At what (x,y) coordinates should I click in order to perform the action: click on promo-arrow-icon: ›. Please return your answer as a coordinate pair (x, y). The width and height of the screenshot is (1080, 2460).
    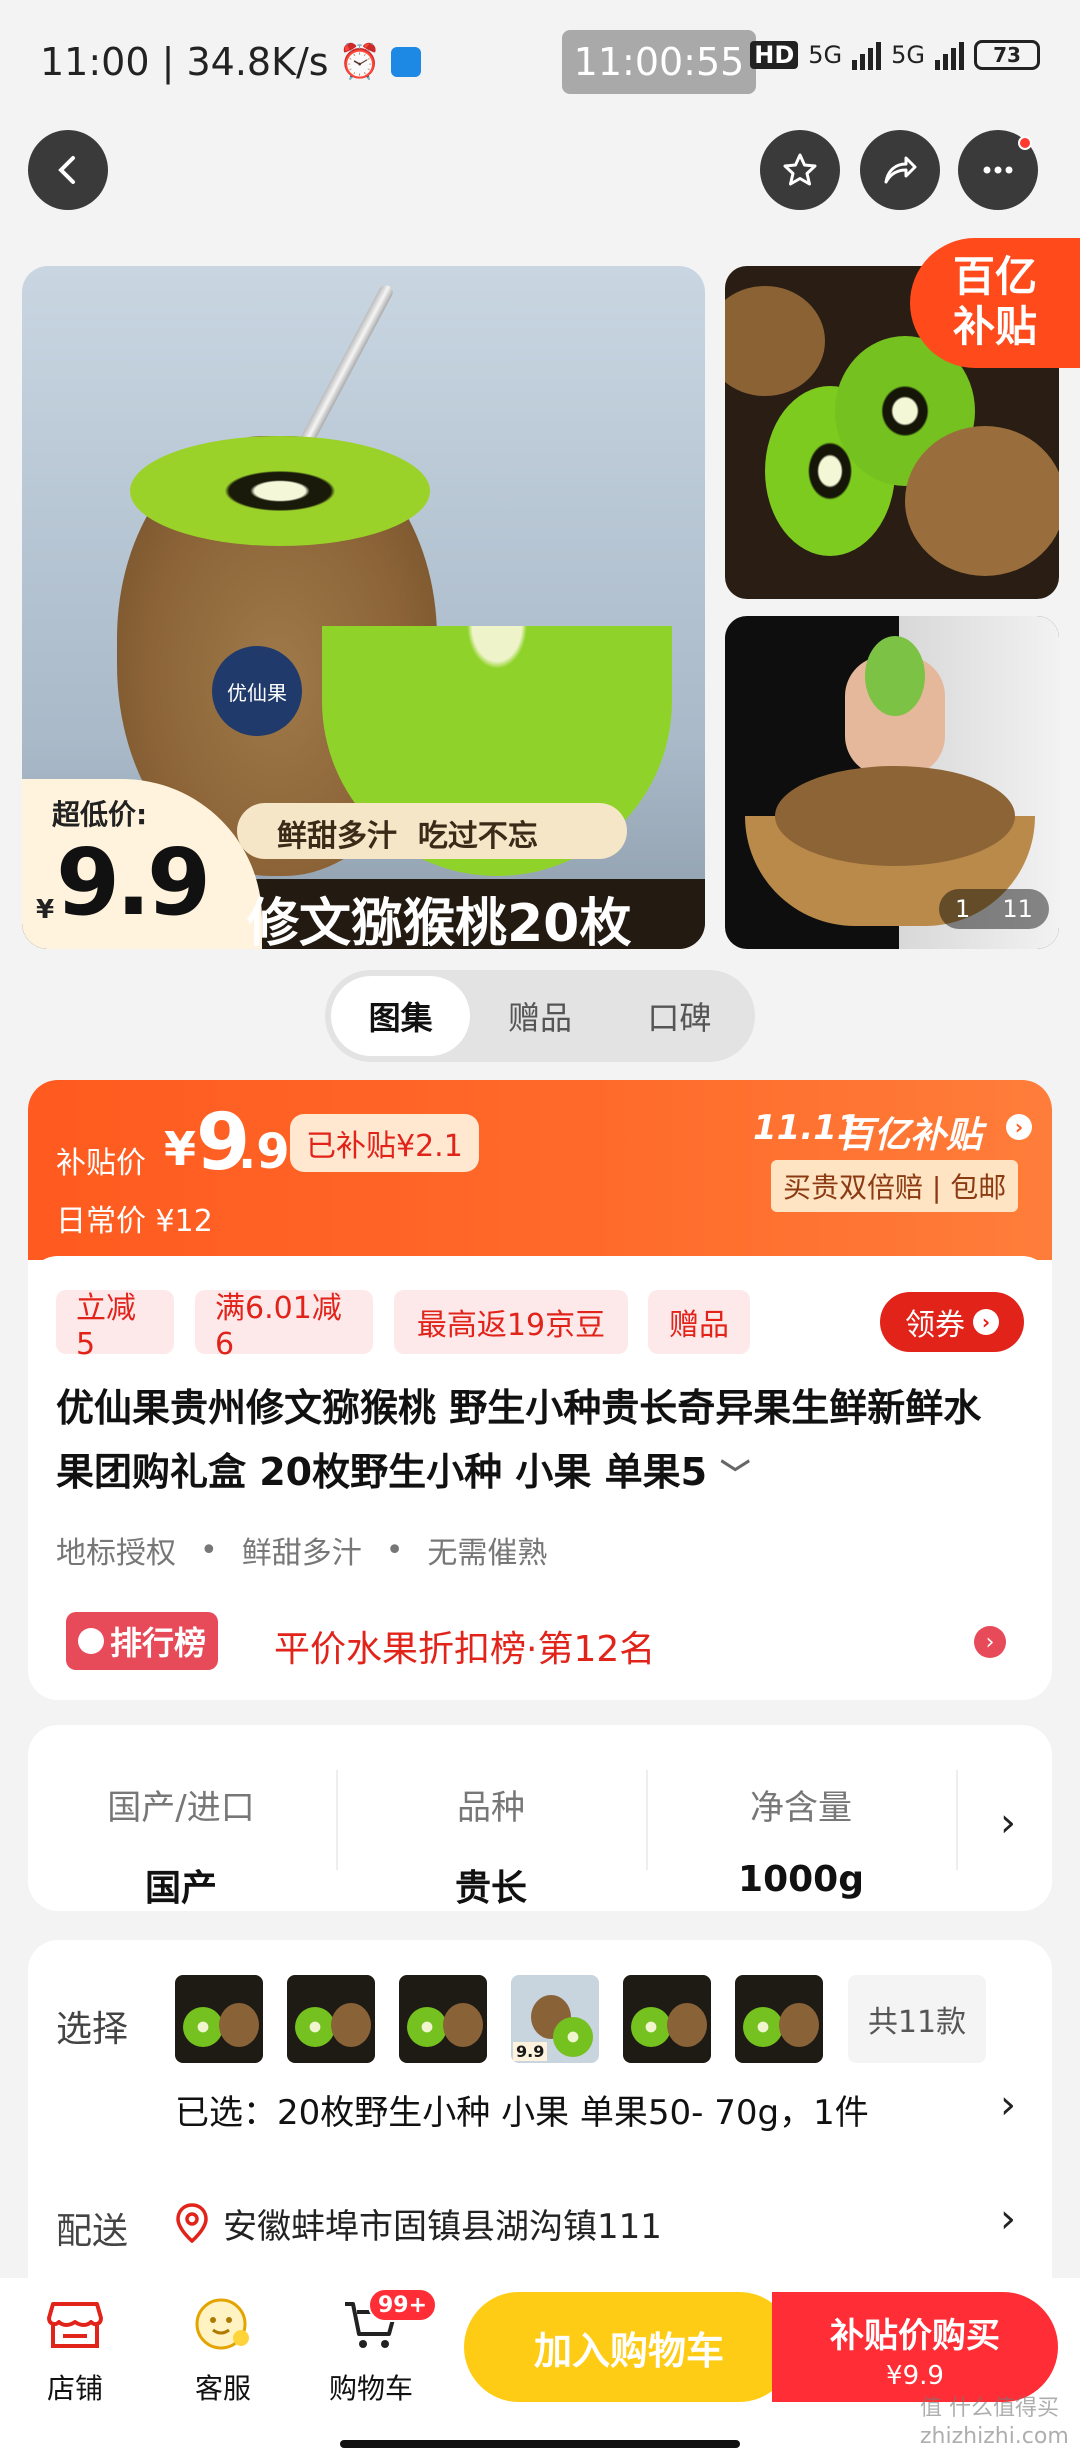
    Looking at the image, I should click on (1019, 1127).